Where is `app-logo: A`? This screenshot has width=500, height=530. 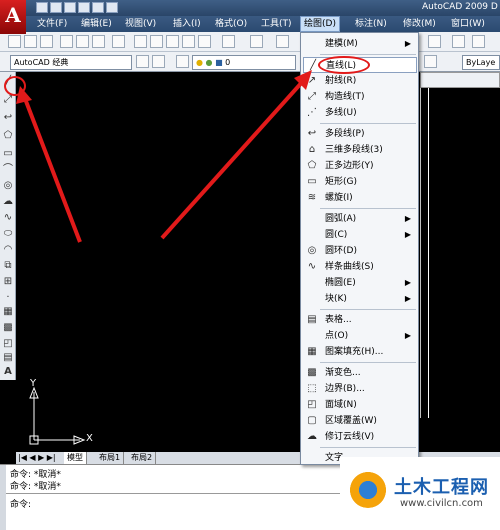
app-logo: A is located at coordinates (13, 17).